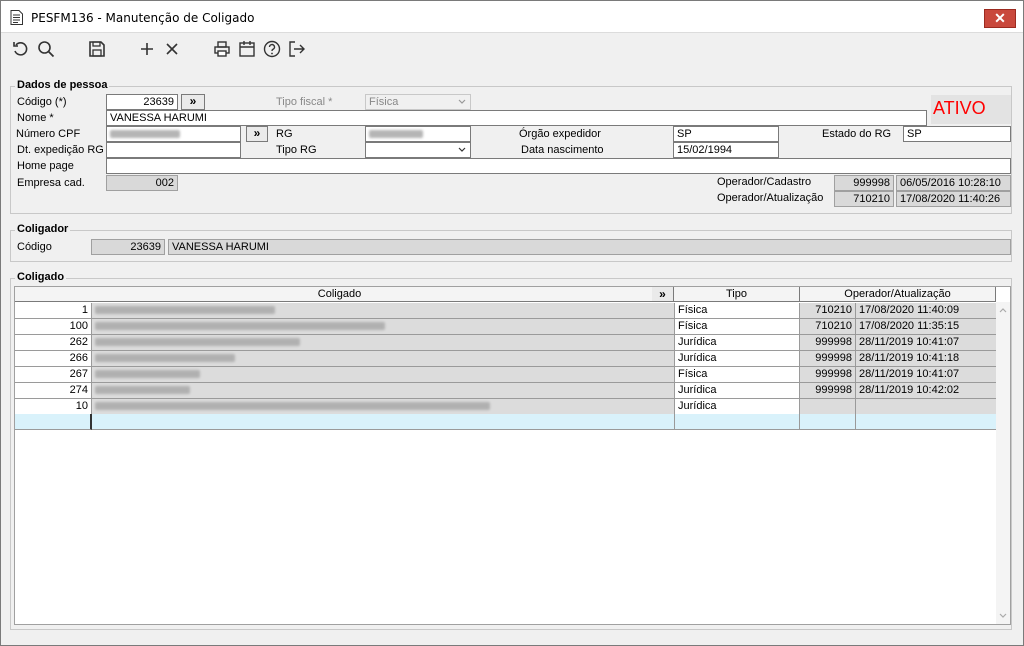 Image resolution: width=1024 pixels, height=646 pixels. What do you see at coordinates (971, 109) in the screenshot?
I see `status-badge: ATIVO` at bounding box center [971, 109].